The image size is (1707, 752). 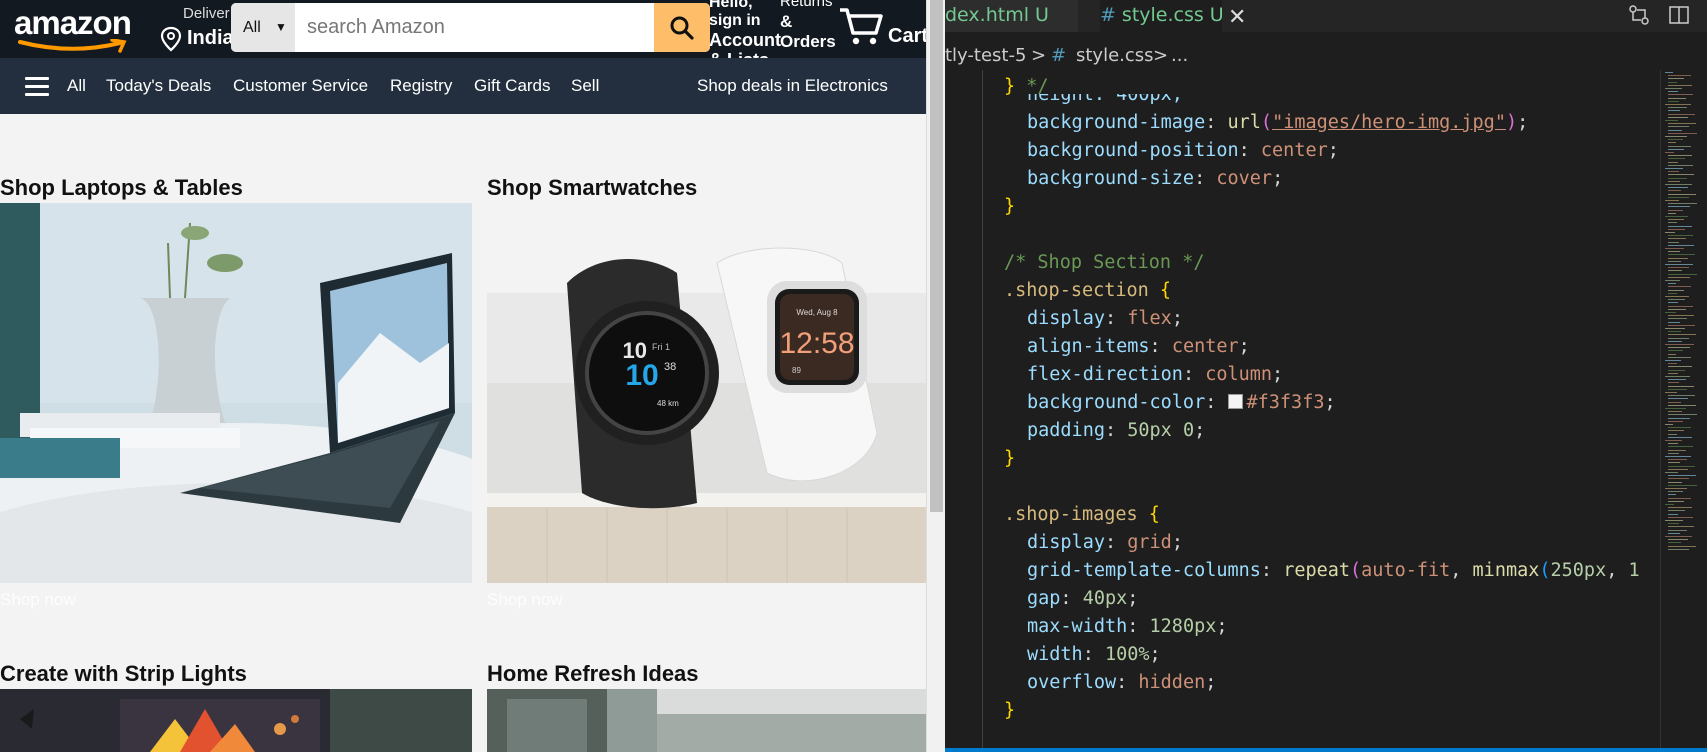 What do you see at coordinates (1683, 411) in the screenshot?
I see `minimap` at bounding box center [1683, 411].